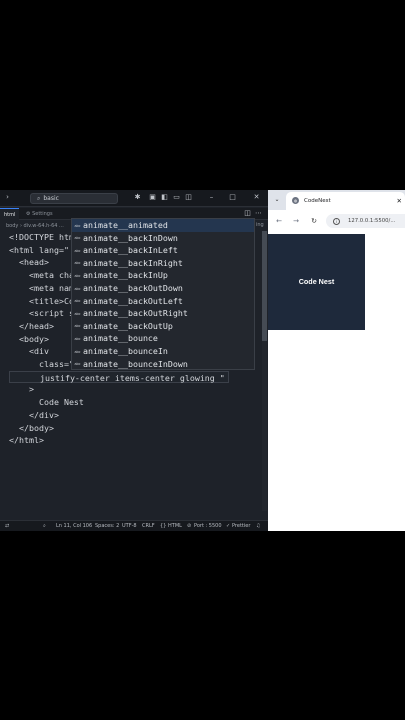 This screenshot has width=405, height=720. Describe the element at coordinates (241, 526) in the screenshot. I see `formatter-status: Prettier` at that location.